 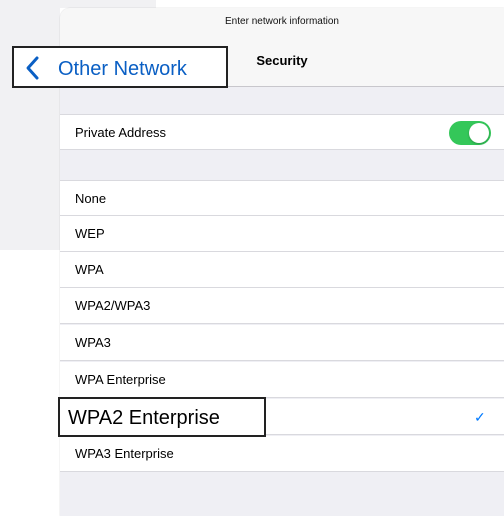 What do you see at coordinates (479, 133) in the screenshot?
I see `toggle-knob` at bounding box center [479, 133].